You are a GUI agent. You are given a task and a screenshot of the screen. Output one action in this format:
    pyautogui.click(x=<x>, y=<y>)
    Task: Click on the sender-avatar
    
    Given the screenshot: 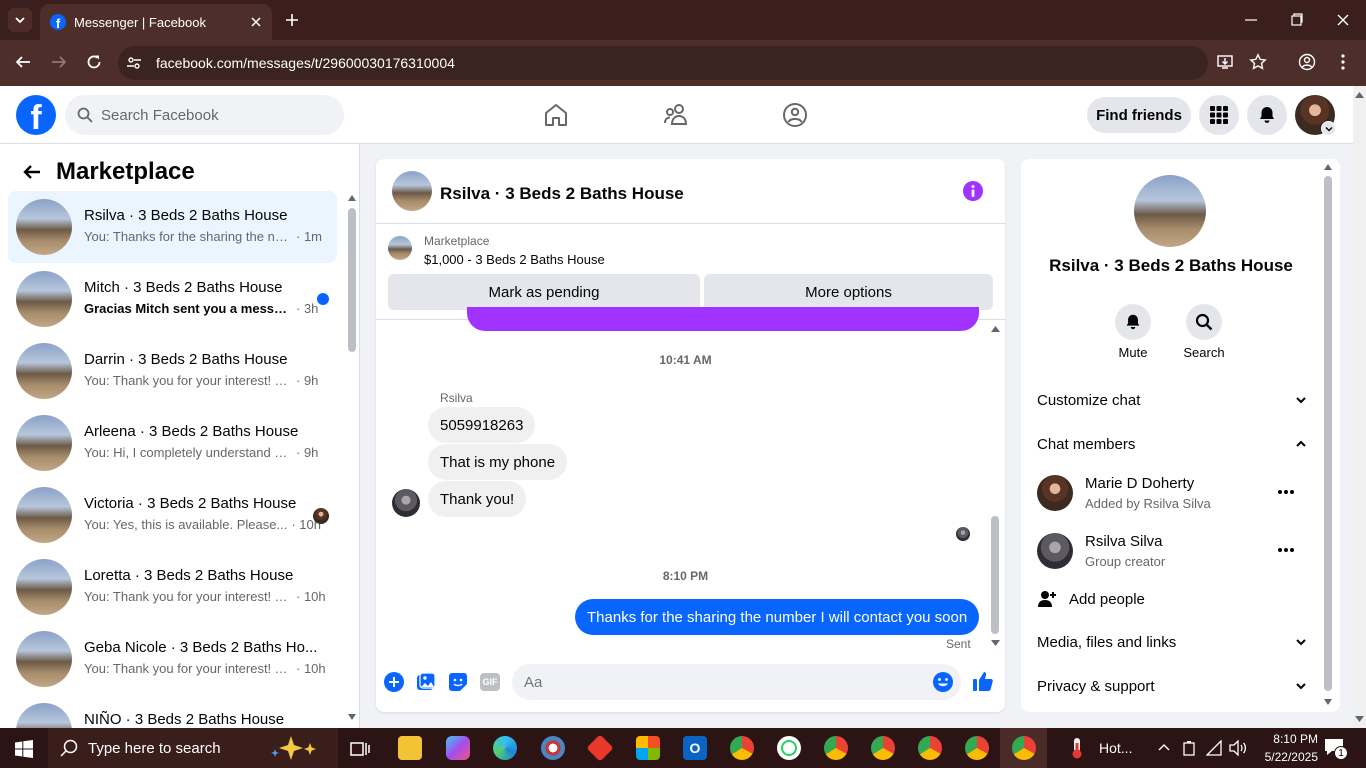 What is the action you would take?
    pyautogui.click(x=406, y=503)
    